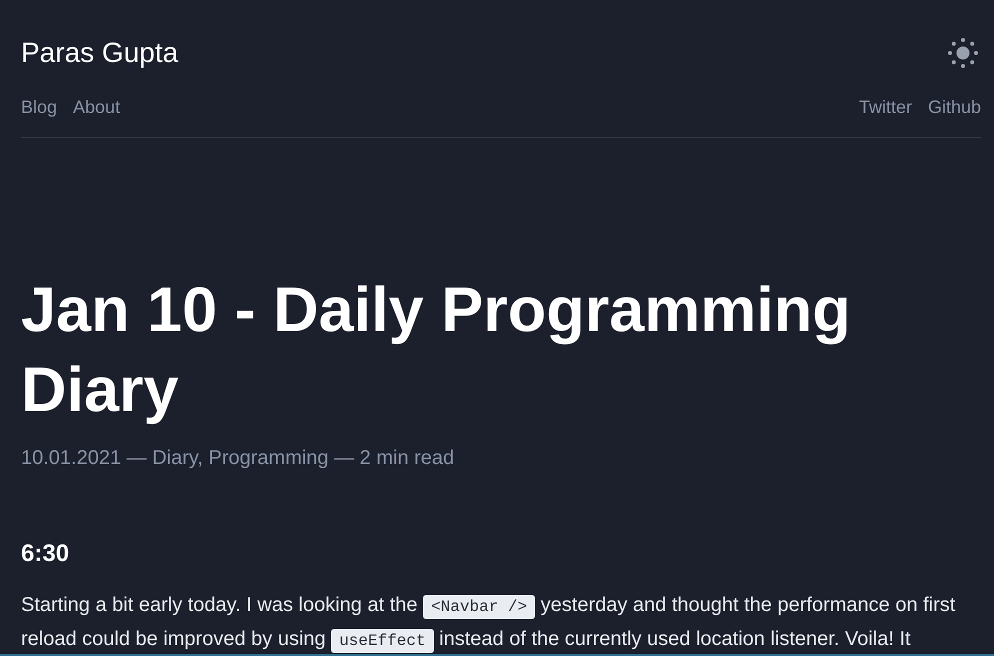 The height and width of the screenshot is (656, 994). What do you see at coordinates (382, 641) in the screenshot?
I see `inline-code: useEffect` at bounding box center [382, 641].